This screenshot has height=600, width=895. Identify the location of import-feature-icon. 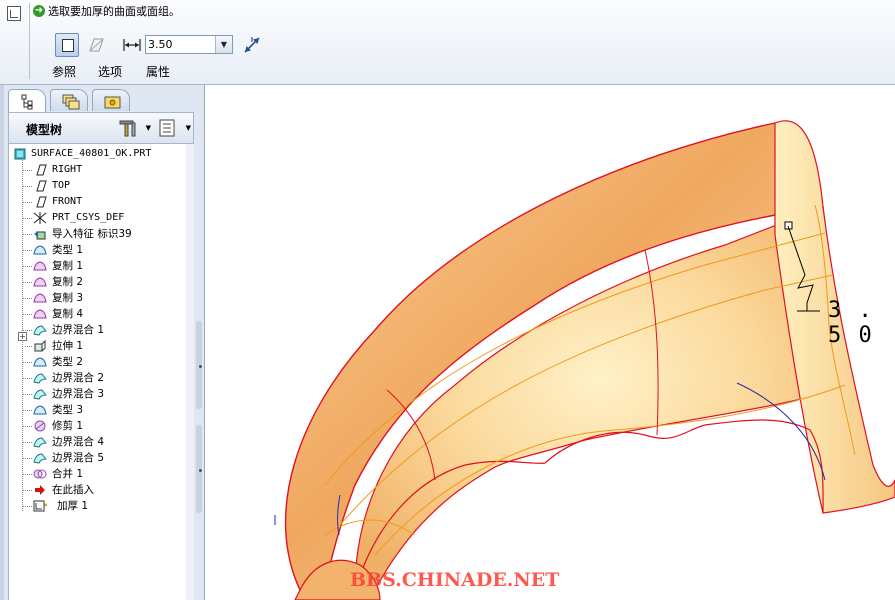
(40, 235).